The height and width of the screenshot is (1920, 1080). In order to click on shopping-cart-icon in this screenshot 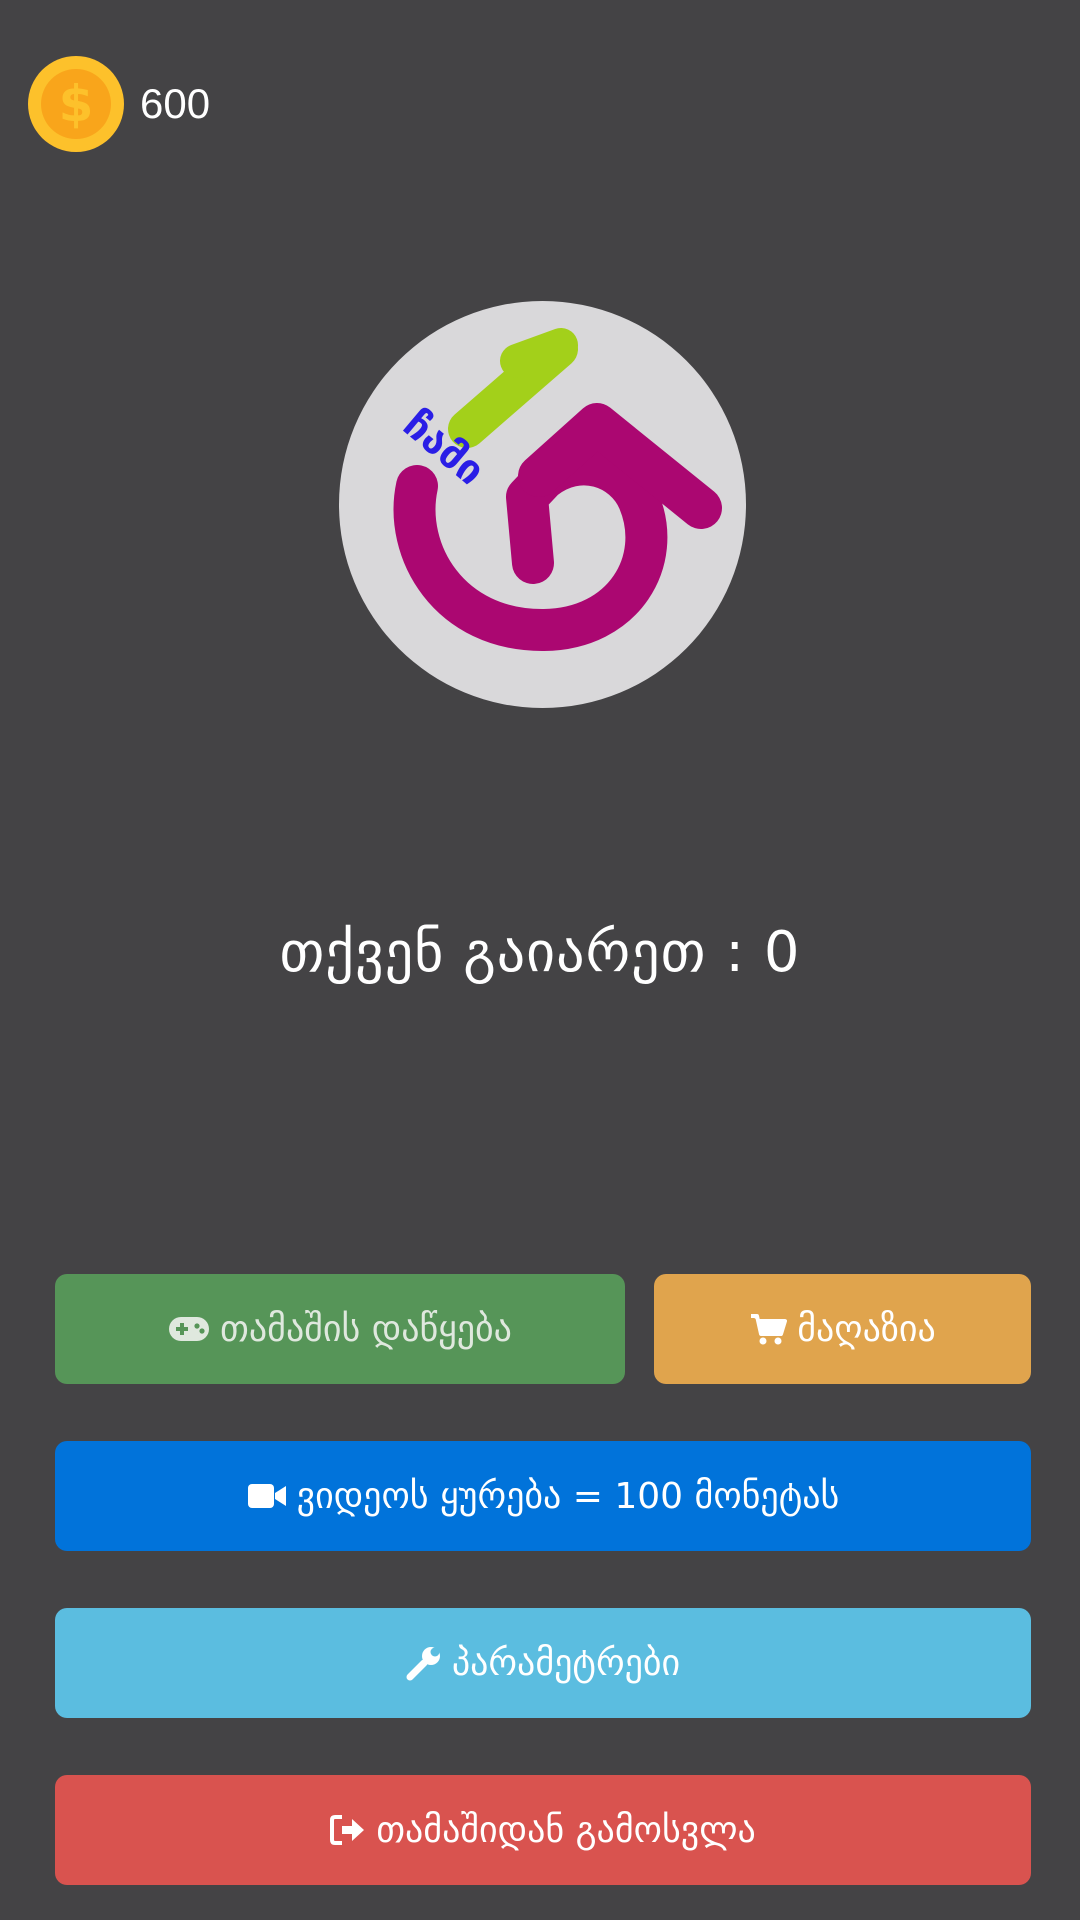, I will do `click(768, 1329)`.